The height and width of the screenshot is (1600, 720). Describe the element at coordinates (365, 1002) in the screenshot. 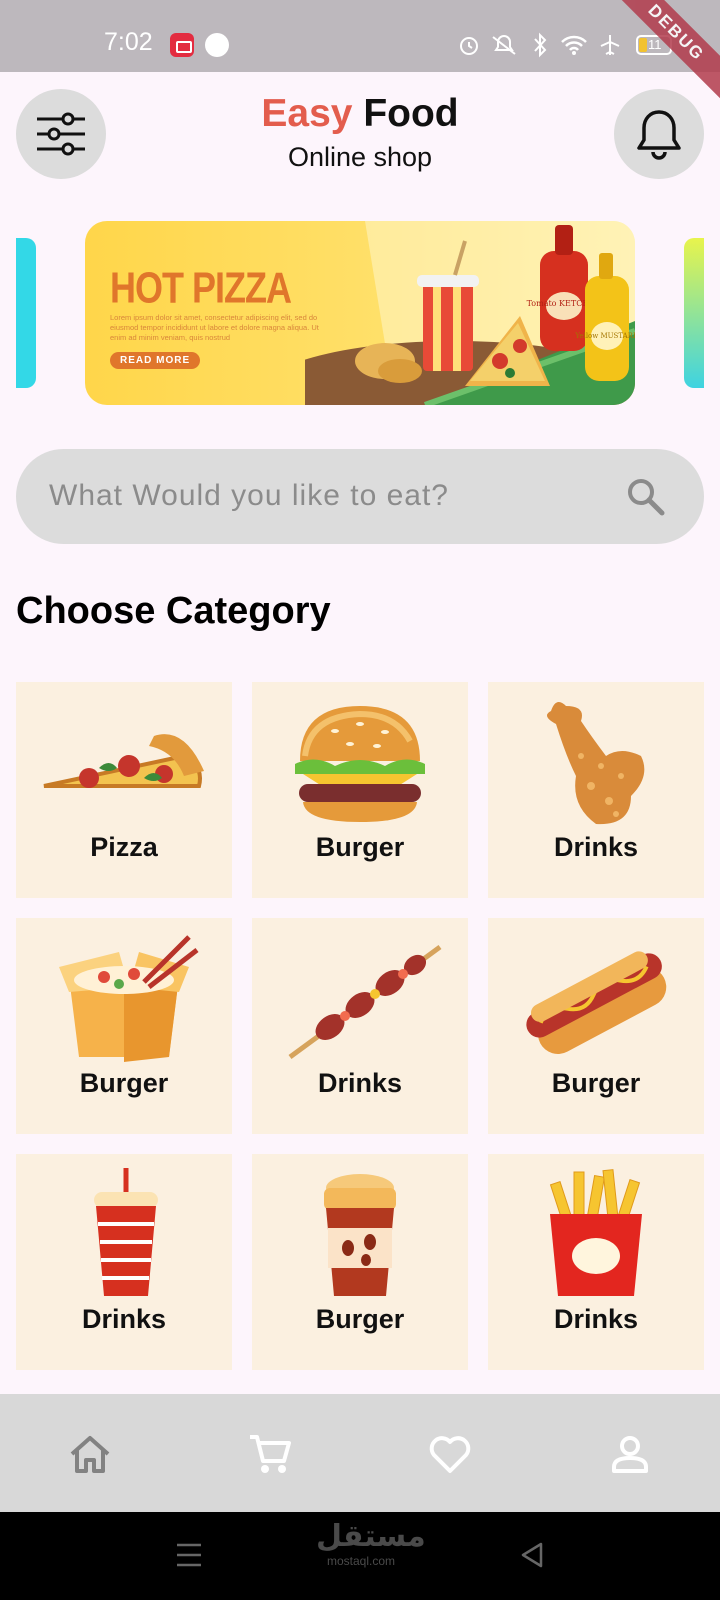

I see `kebab-icon` at that location.